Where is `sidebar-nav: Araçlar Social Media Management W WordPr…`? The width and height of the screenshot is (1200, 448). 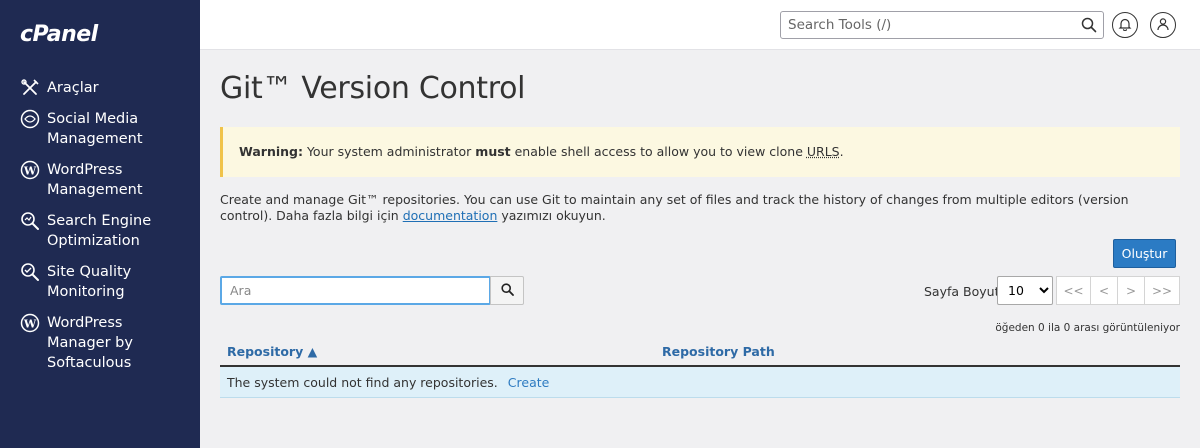
sidebar-nav: Araçlar Social Media Management W WordPr… is located at coordinates (100, 231).